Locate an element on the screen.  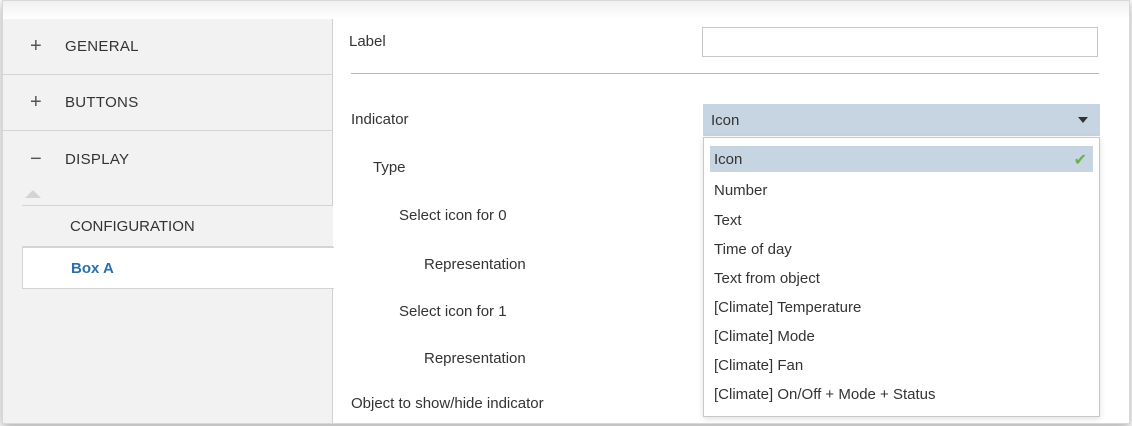
option-label: [Climate] On/Off + Mode + Status is located at coordinates (825, 394).